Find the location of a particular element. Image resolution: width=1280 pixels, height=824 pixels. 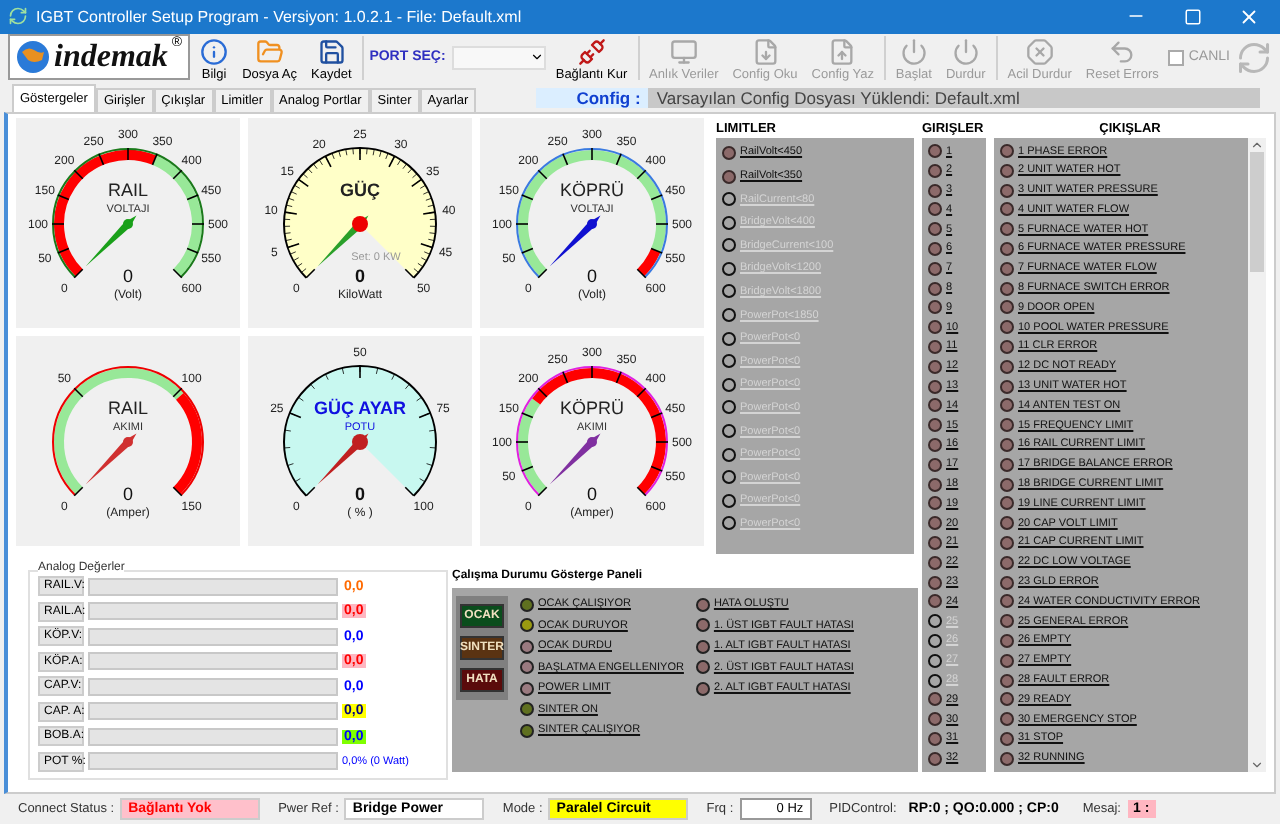

stop-sign-icon is located at coordinates (1039, 51).